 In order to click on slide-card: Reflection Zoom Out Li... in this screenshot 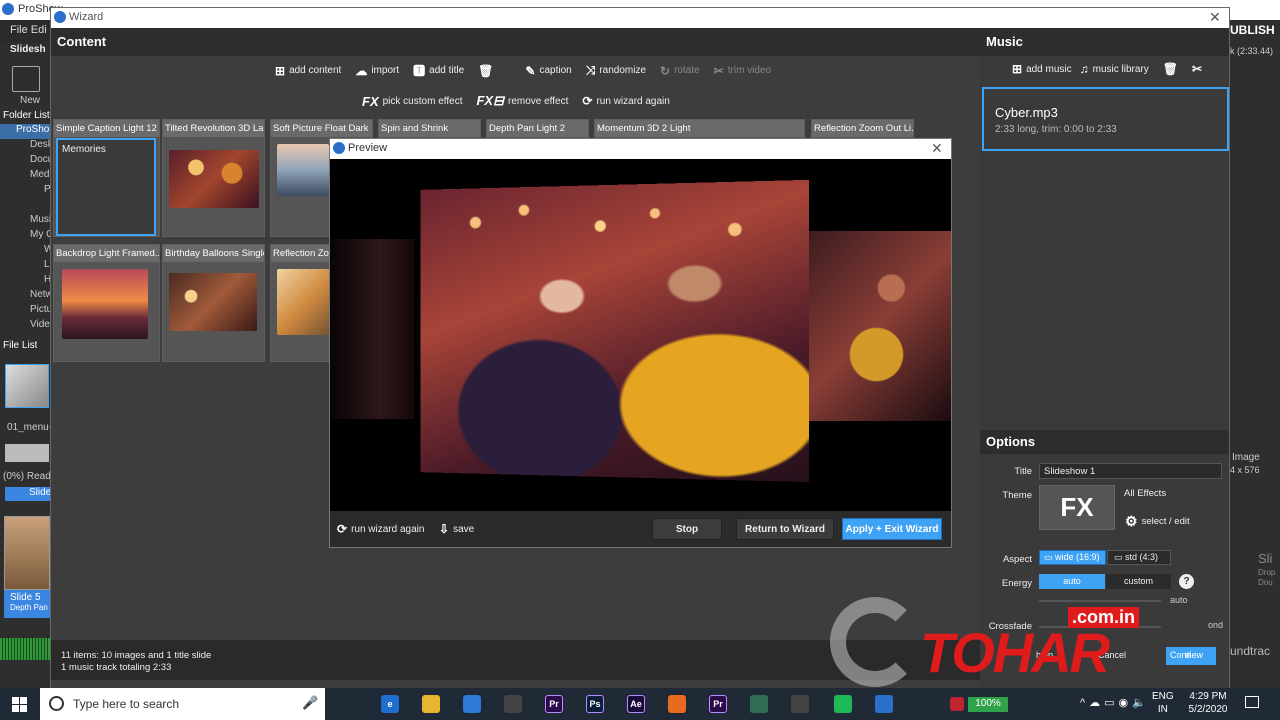, I will do `click(862, 129)`.